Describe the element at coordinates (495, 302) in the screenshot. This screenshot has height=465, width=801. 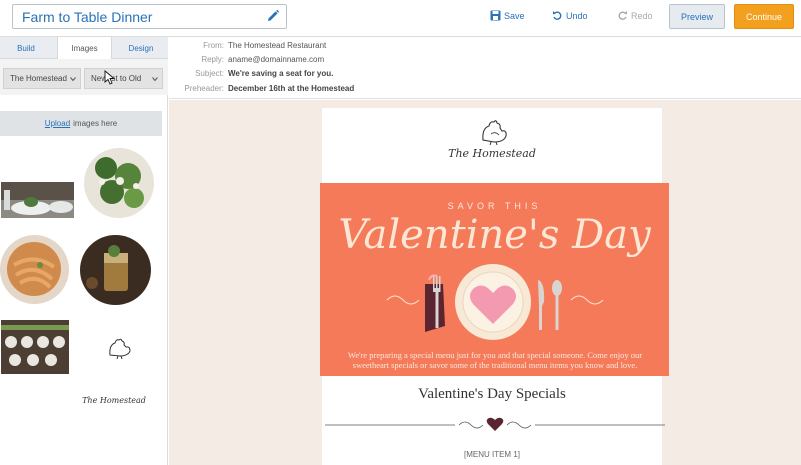
I see `place-setting-illustration` at that location.